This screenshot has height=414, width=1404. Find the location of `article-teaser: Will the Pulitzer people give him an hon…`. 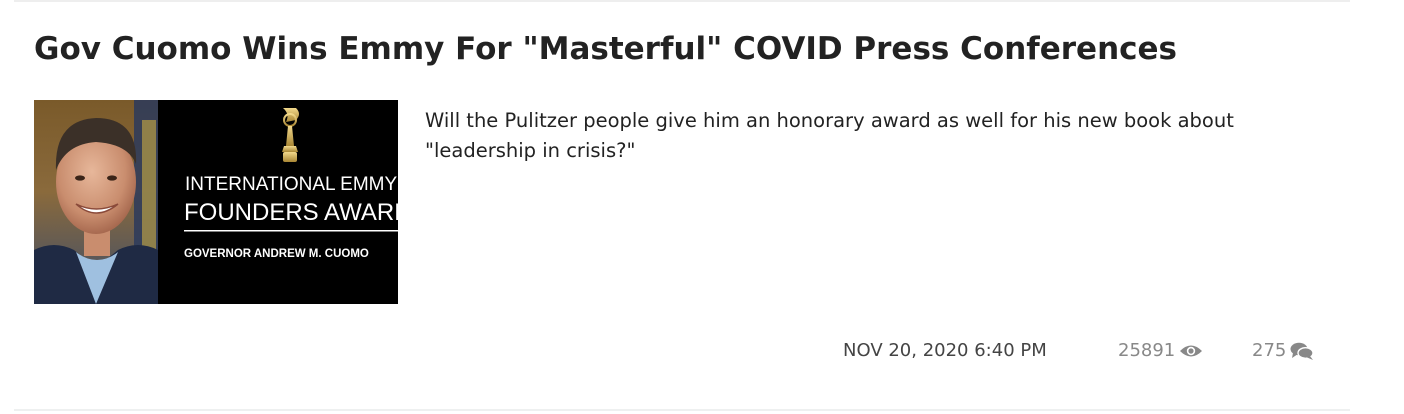

article-teaser: Will the Pulitzer people give him an hon… is located at coordinates (829, 135).